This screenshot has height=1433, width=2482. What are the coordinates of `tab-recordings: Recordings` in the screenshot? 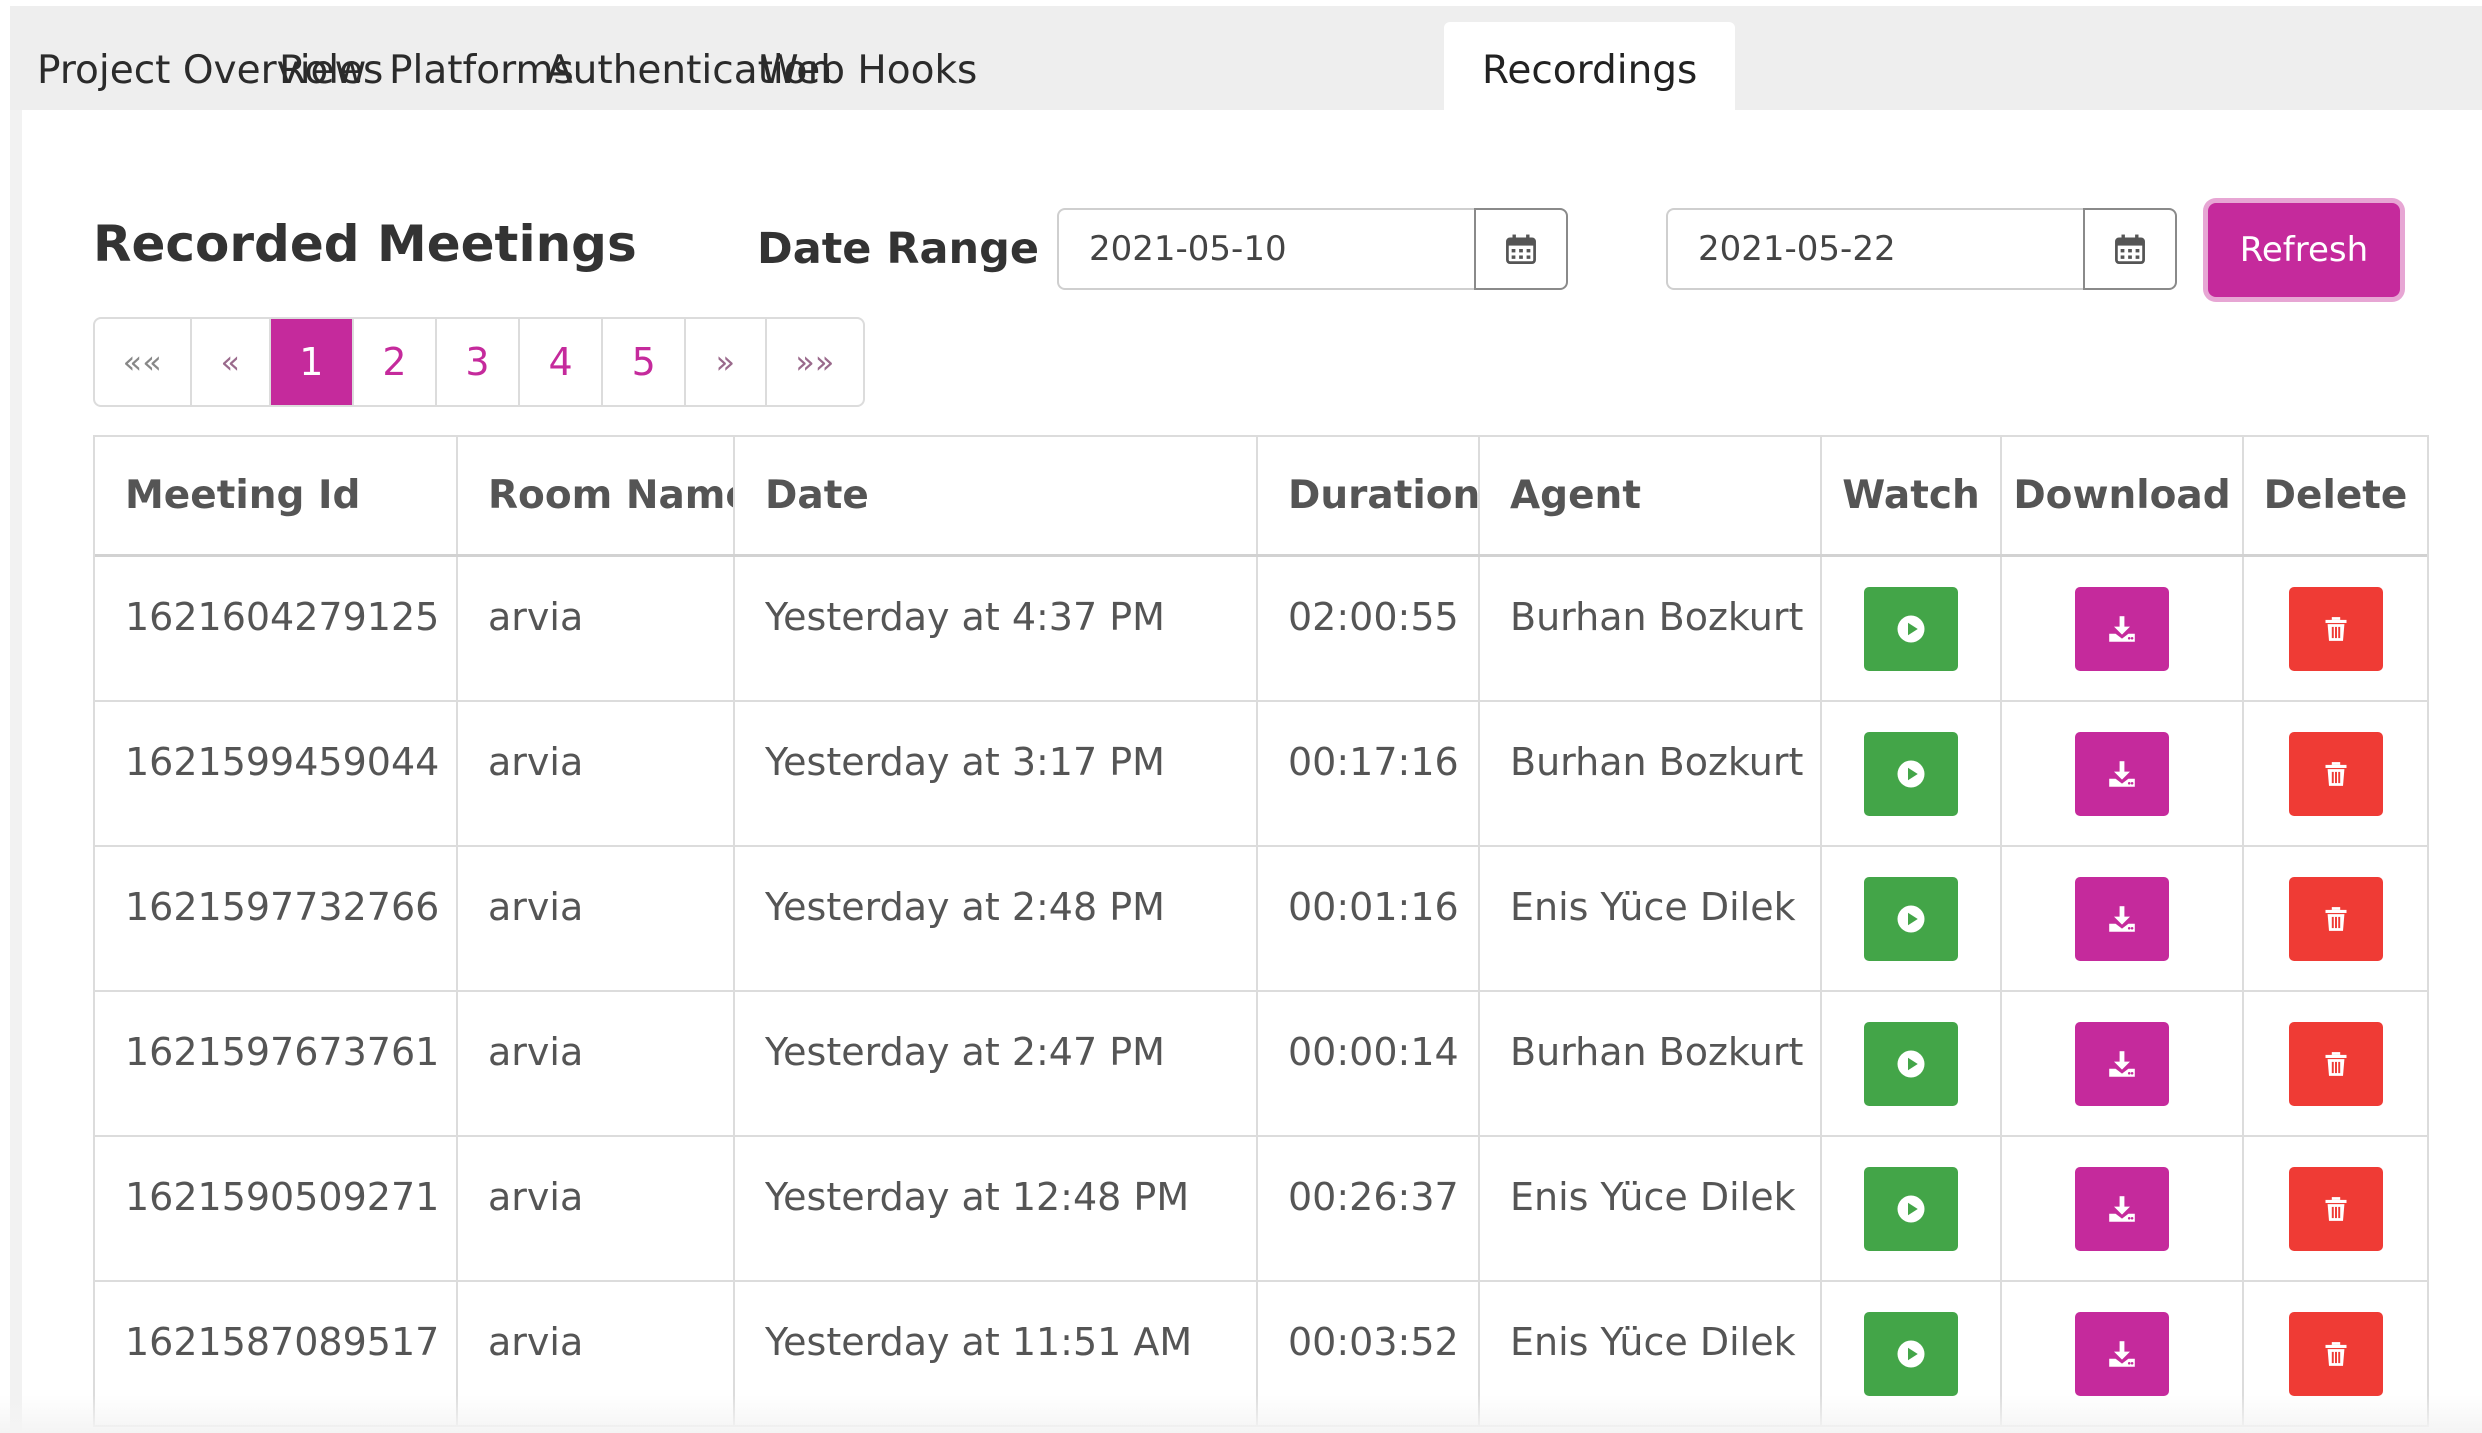 It's located at (1590, 66).